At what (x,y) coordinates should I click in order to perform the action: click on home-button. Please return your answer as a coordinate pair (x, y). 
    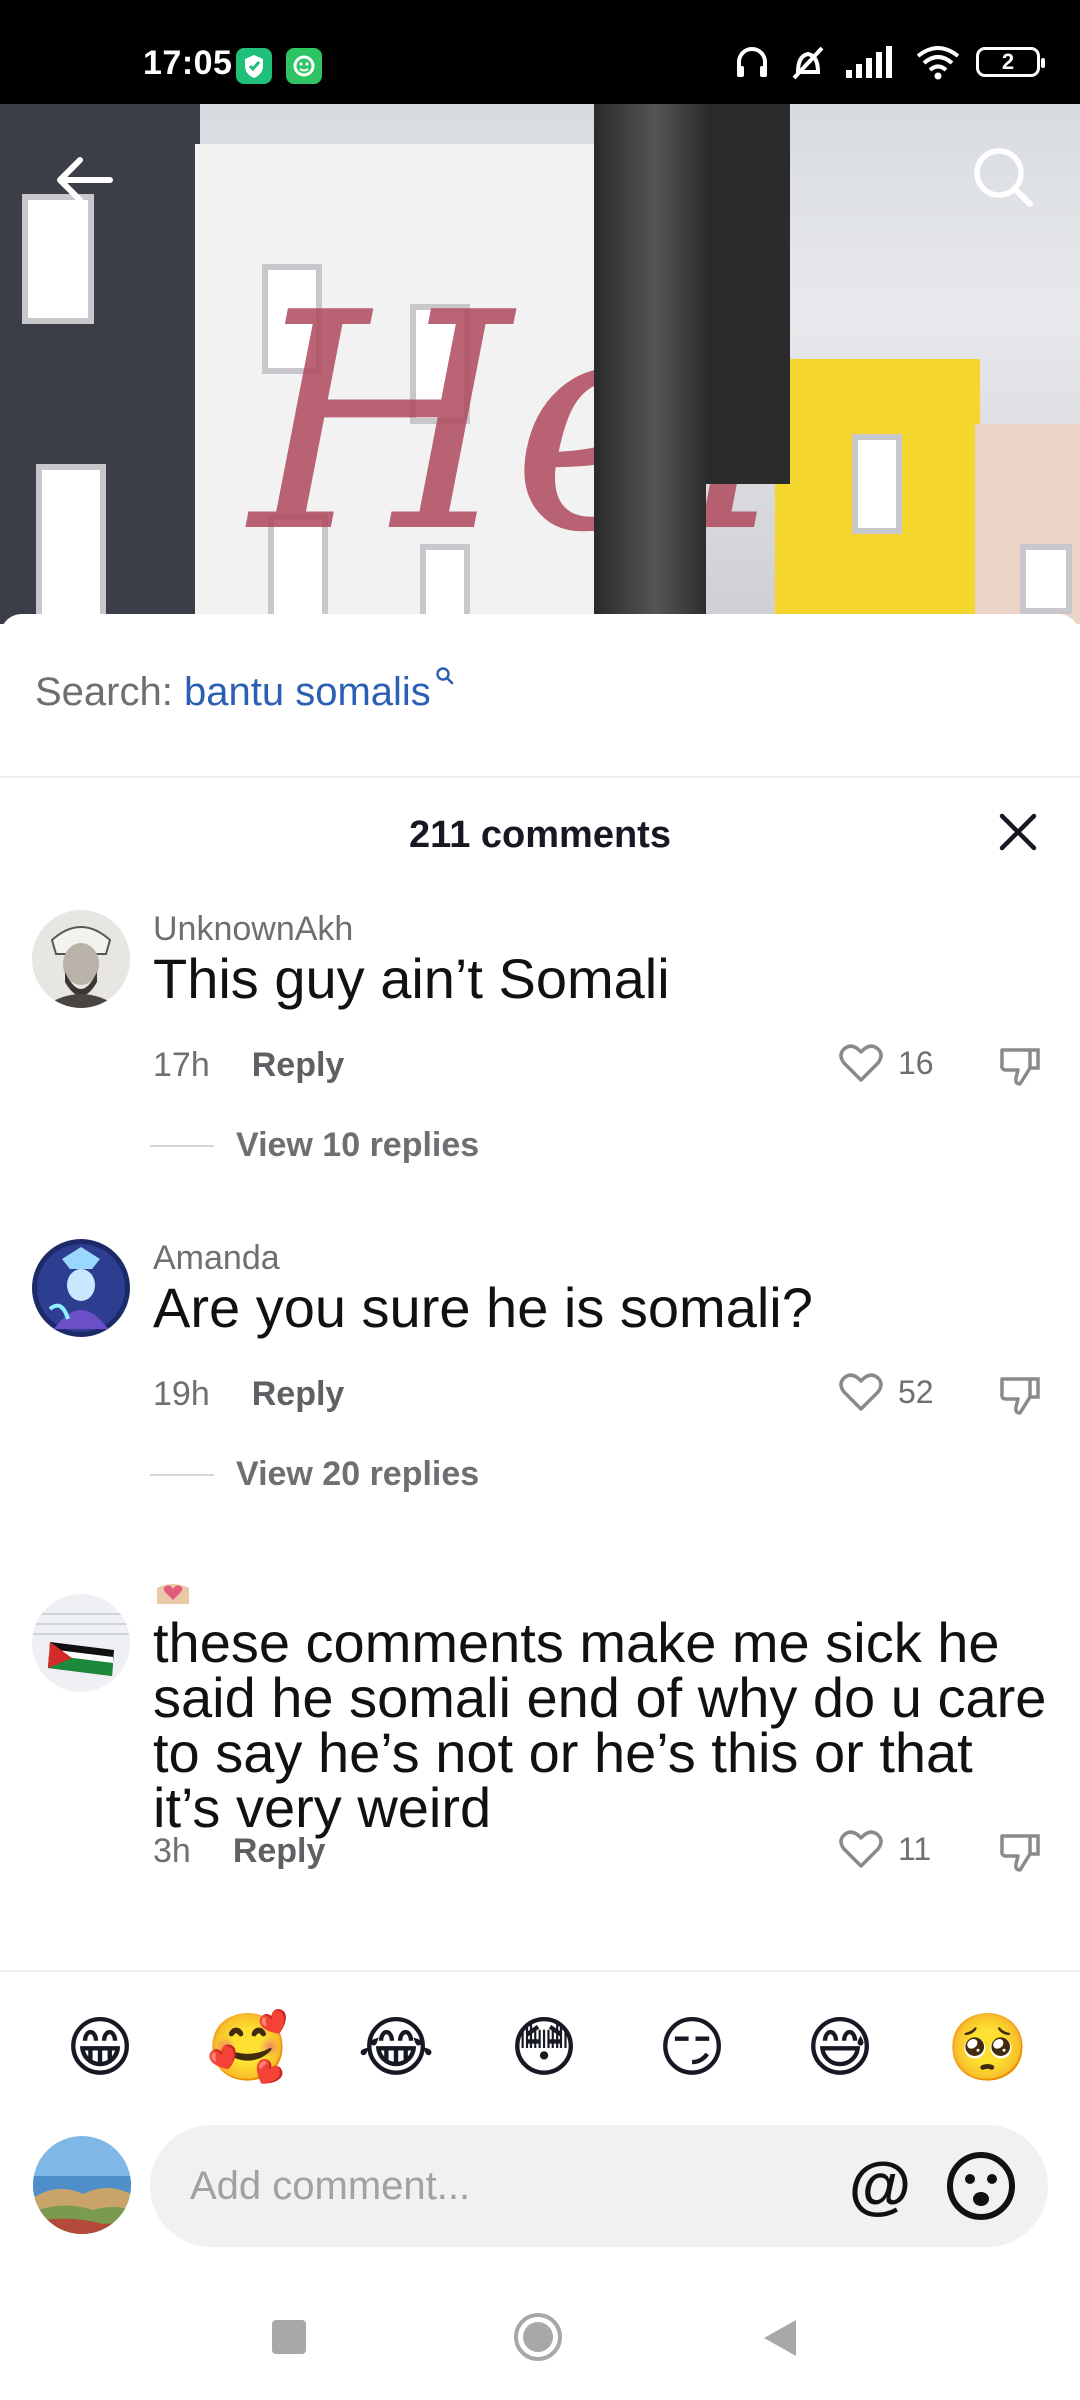
    Looking at the image, I should click on (538, 2337).